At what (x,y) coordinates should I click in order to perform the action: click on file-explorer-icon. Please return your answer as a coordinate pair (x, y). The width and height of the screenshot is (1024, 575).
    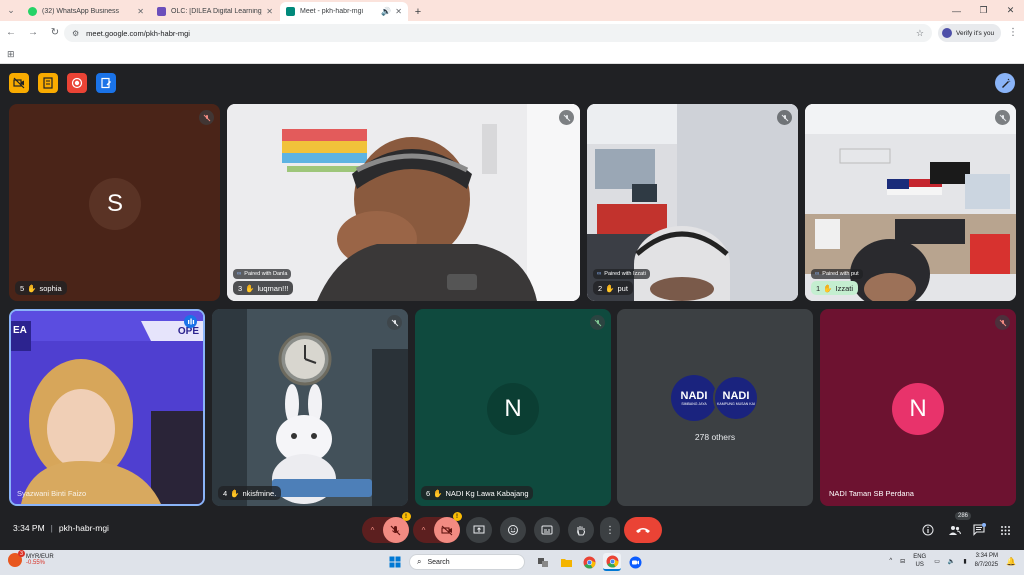
    Looking at the image, I should click on (566, 562).